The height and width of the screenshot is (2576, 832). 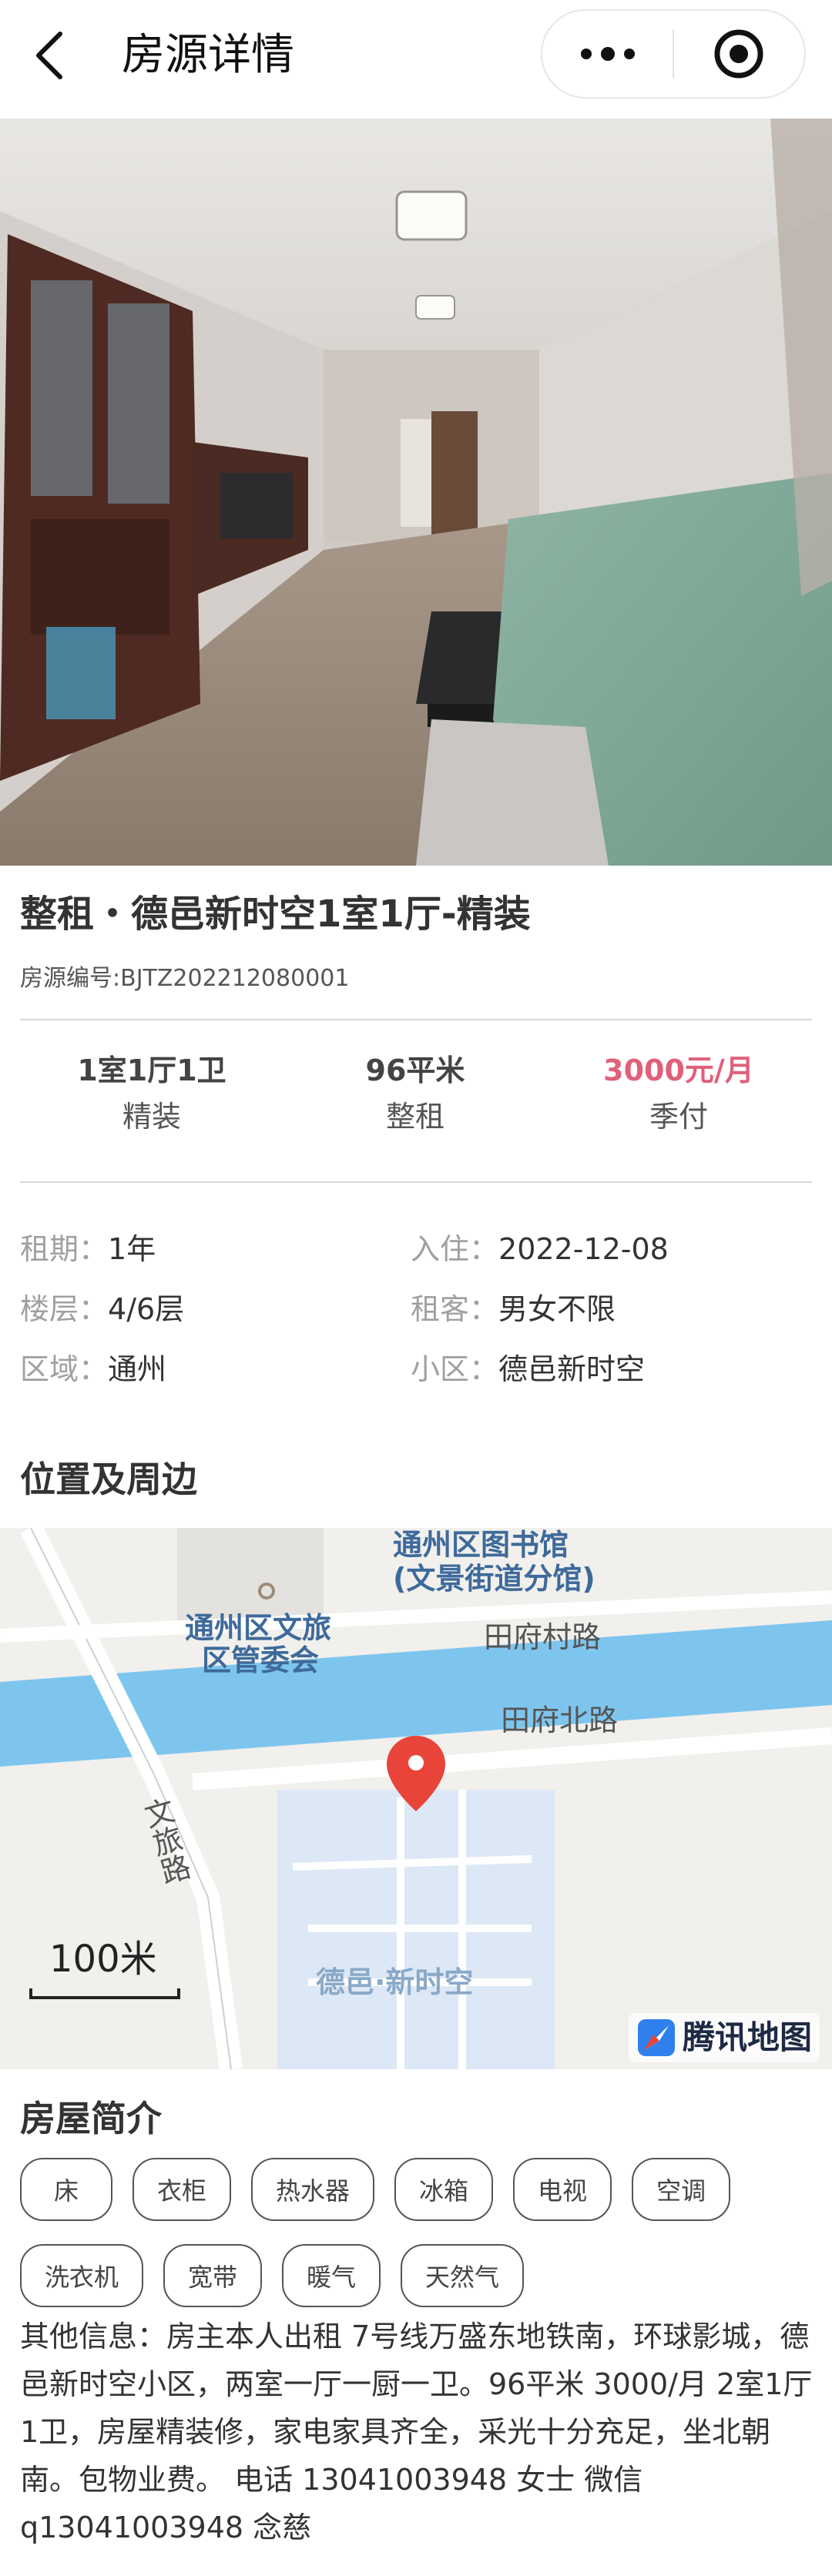 What do you see at coordinates (416, 59) in the screenshot?
I see `nav-header: 房源详情` at bounding box center [416, 59].